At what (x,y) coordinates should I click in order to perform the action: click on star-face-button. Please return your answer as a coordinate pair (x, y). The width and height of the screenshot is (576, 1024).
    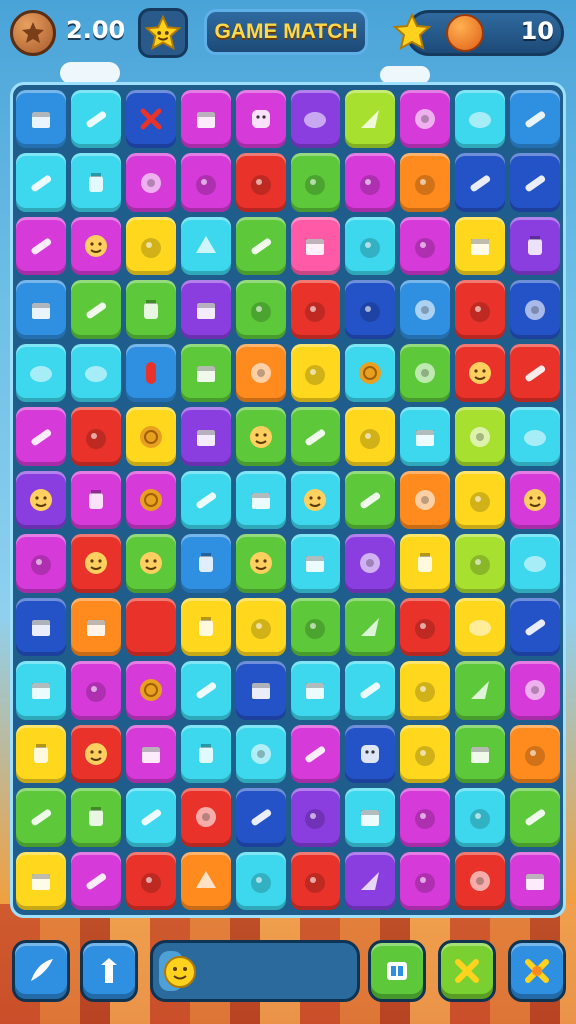
    Looking at the image, I should click on (163, 33).